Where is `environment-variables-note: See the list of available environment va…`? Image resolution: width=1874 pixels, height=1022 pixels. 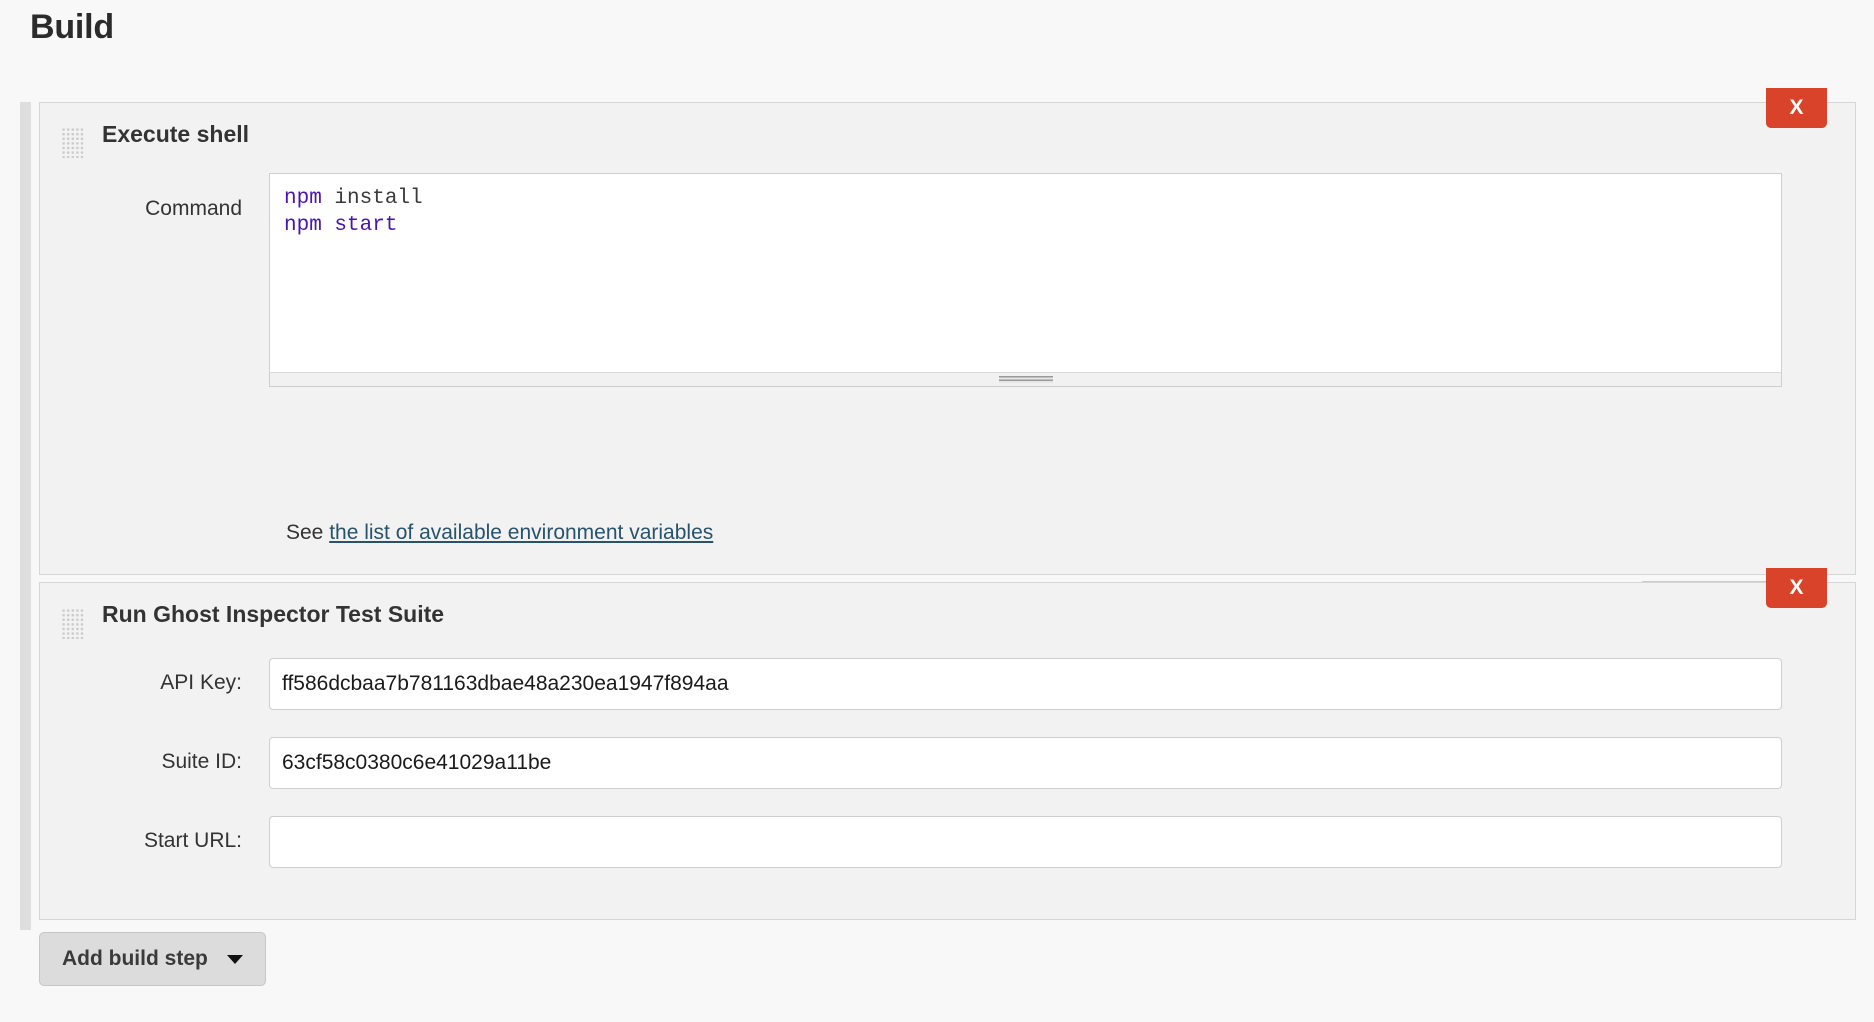 environment-variables-note: See the list of available environment va… is located at coordinates (499, 533).